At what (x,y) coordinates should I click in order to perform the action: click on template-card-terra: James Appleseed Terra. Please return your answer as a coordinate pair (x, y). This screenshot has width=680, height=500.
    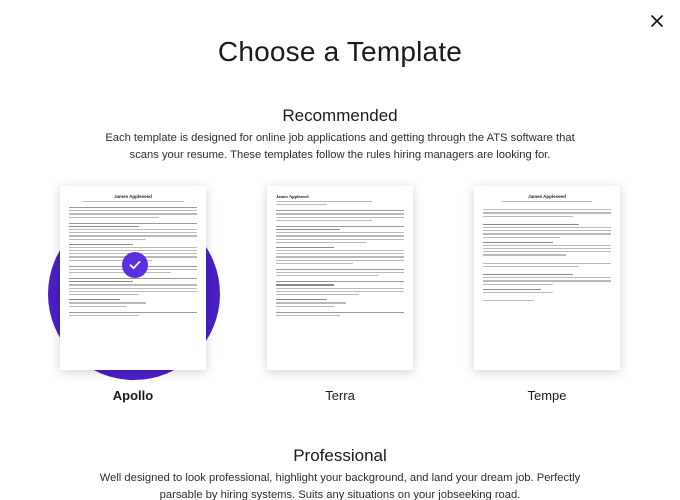
    Looking at the image, I should click on (340, 294).